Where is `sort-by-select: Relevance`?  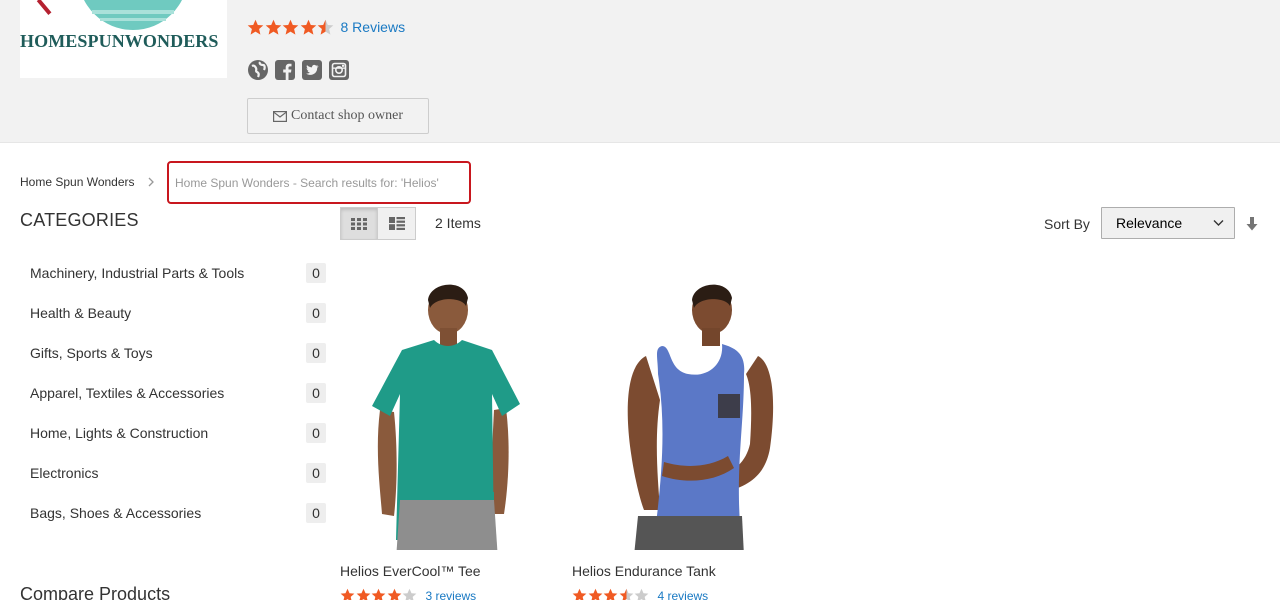
sort-by-select: Relevance is located at coordinates (1168, 223).